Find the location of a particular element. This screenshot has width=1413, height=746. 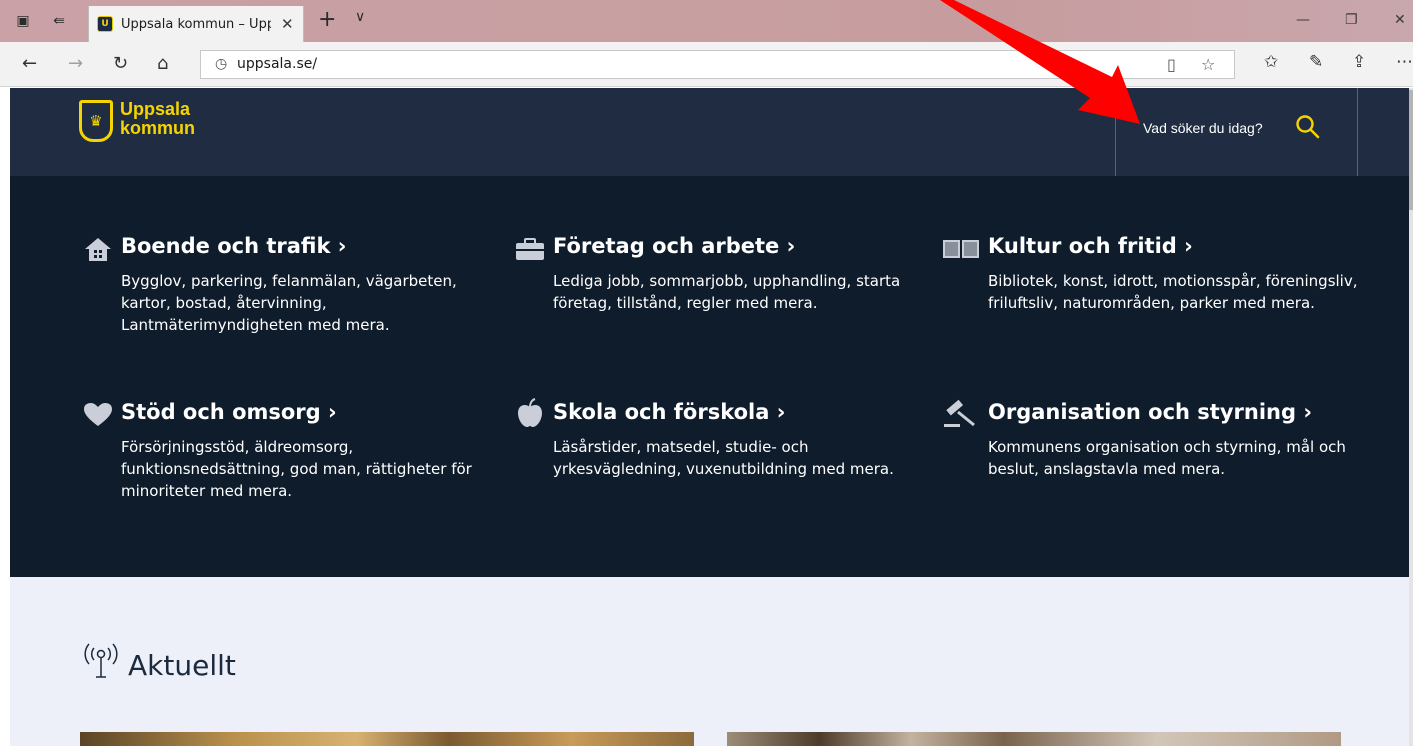

address-text: uppsala.se/ is located at coordinates (277, 64).